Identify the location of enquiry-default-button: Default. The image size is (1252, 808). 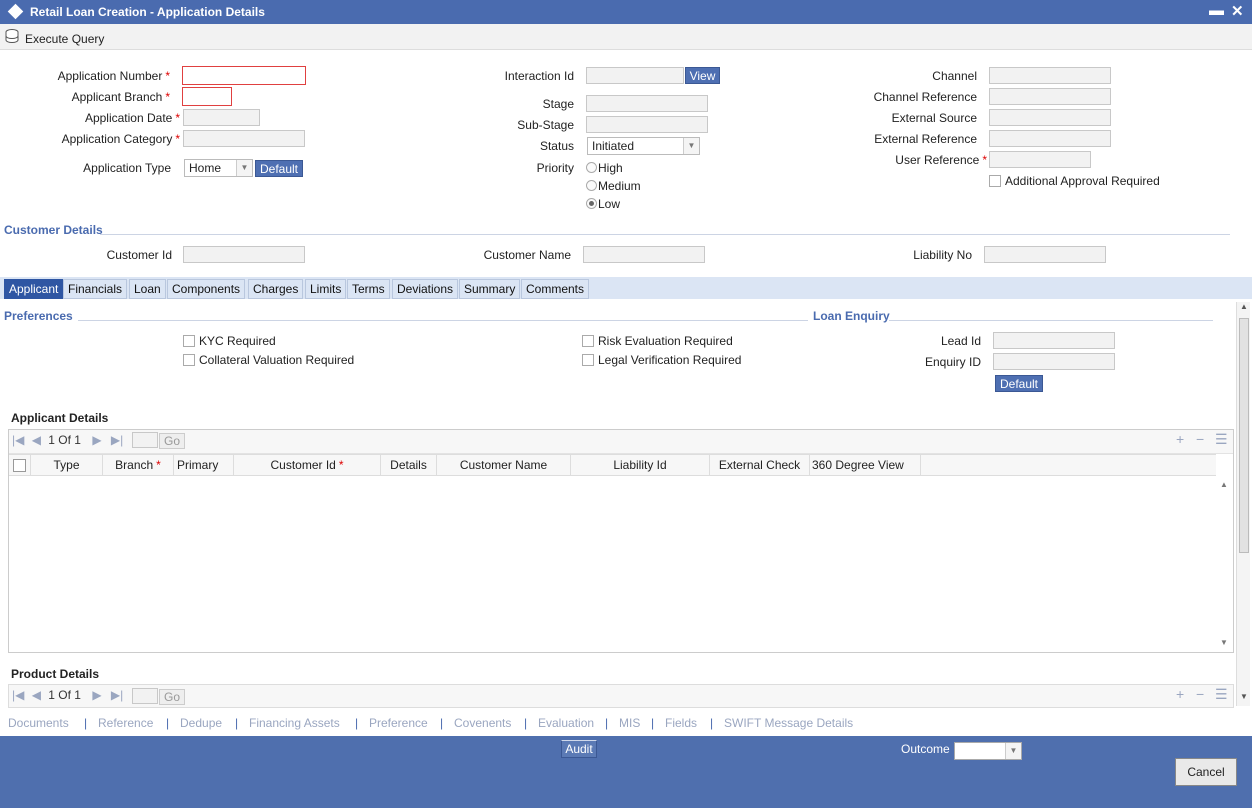
(1019, 383).